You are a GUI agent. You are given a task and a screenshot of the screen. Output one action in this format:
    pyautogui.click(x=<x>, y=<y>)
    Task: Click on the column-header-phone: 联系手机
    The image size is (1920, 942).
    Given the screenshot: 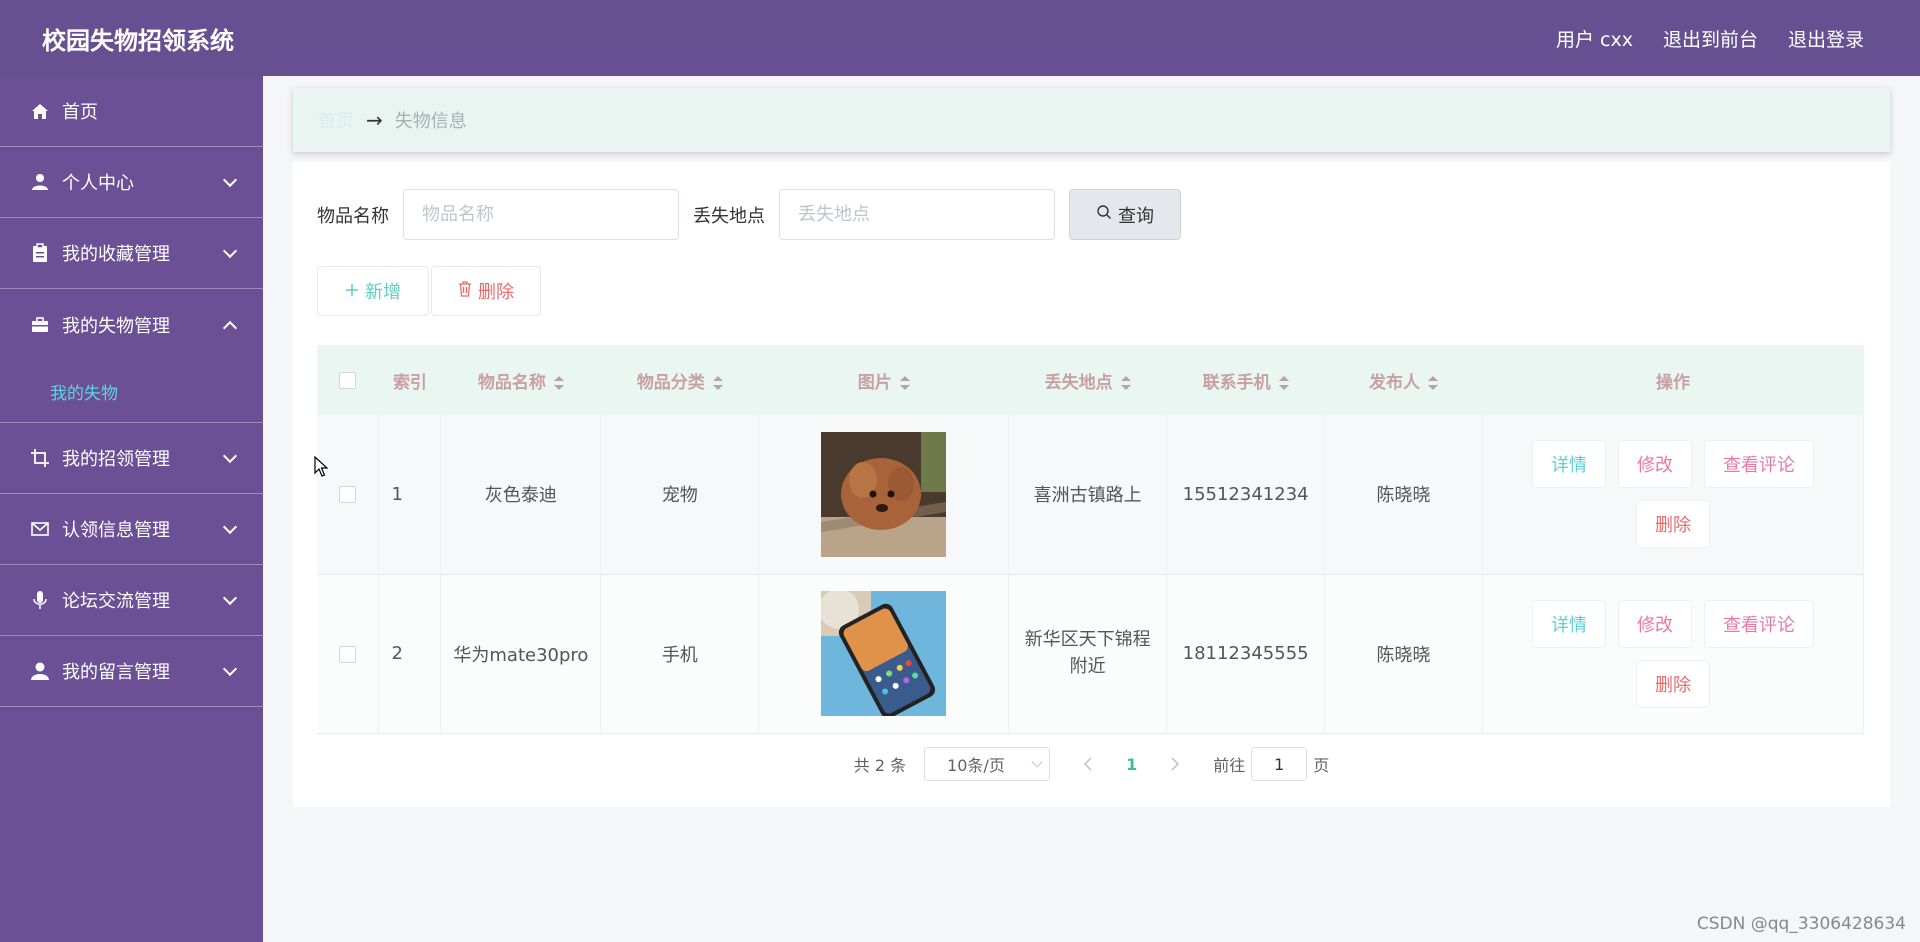 What is the action you would take?
    pyautogui.click(x=1245, y=380)
    